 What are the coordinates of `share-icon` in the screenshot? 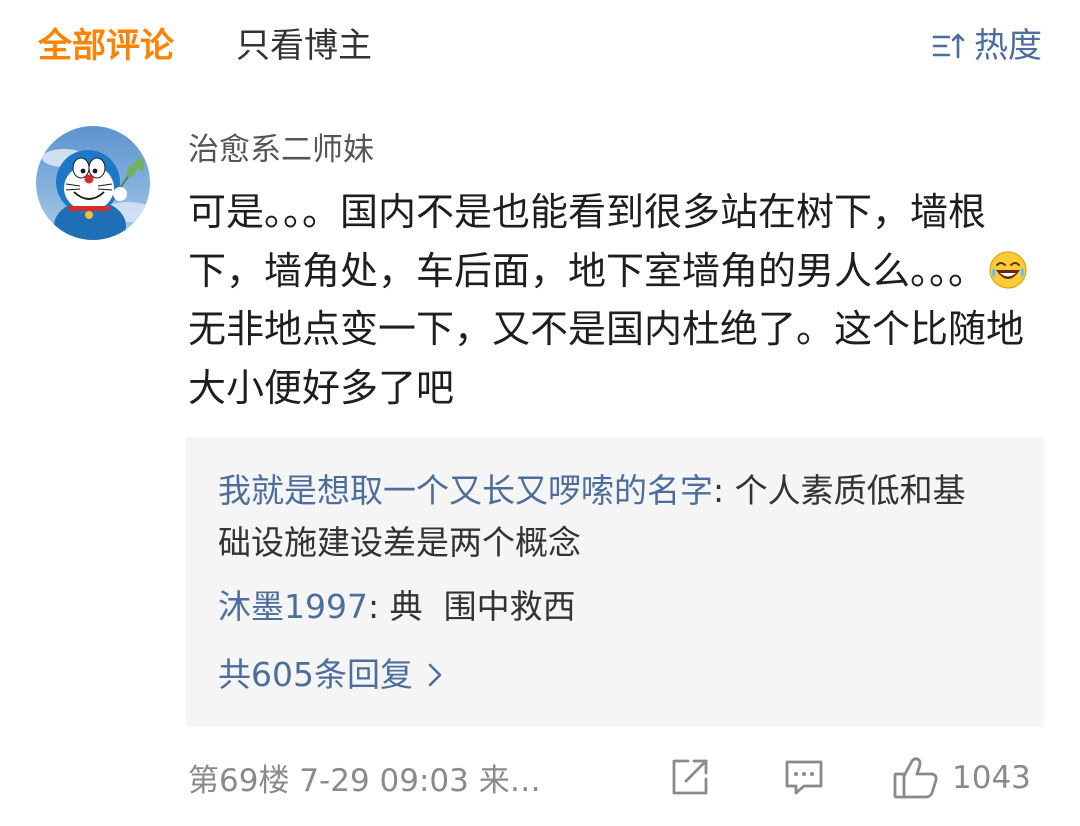 It's located at (690, 777).